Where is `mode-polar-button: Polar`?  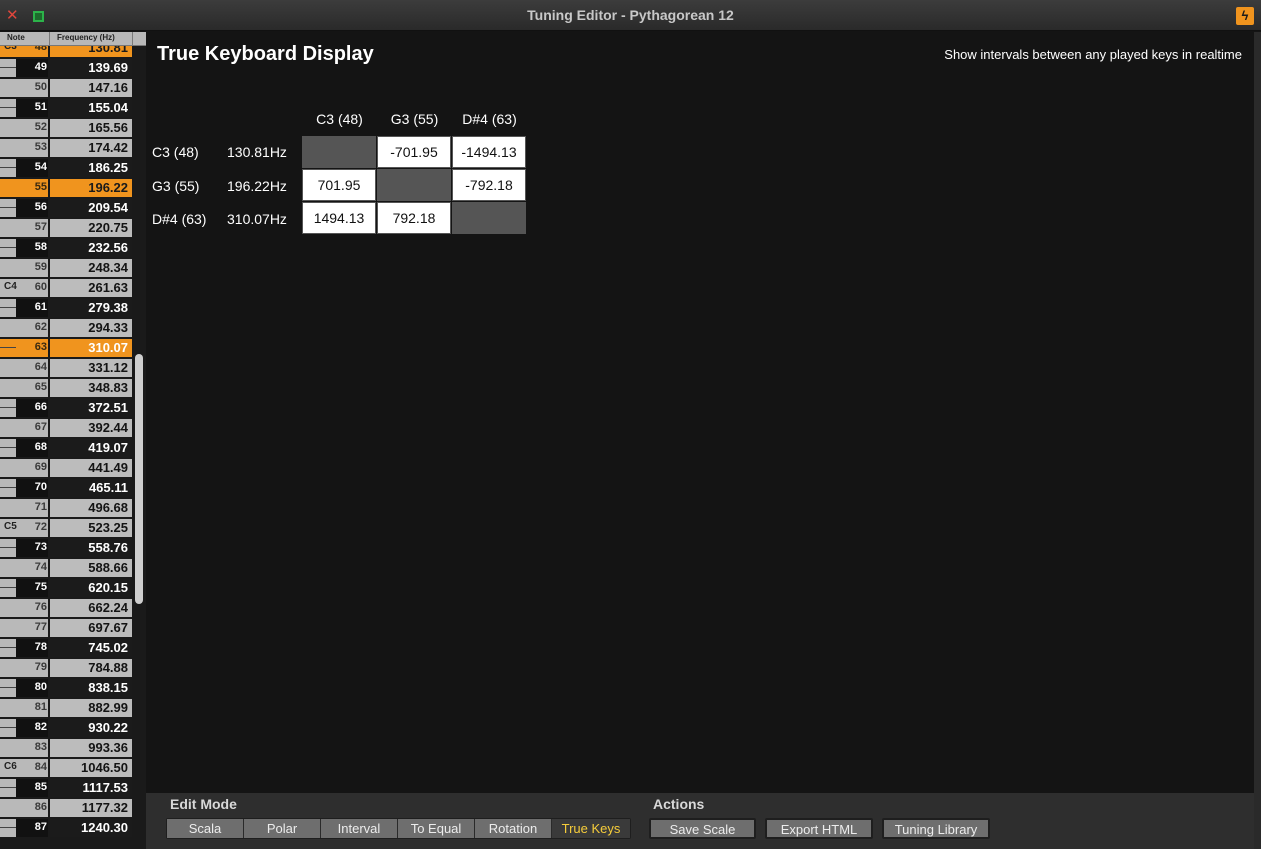
mode-polar-button: Polar is located at coordinates (282, 828).